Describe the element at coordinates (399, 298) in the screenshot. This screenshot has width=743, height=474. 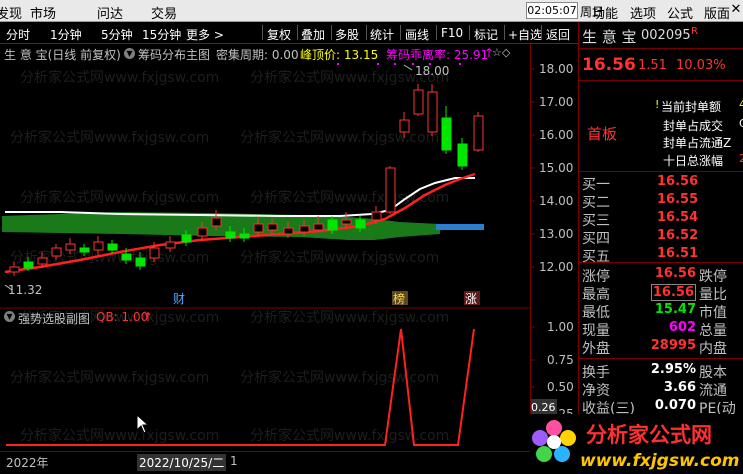
I see `rank-marker: 榜` at that location.